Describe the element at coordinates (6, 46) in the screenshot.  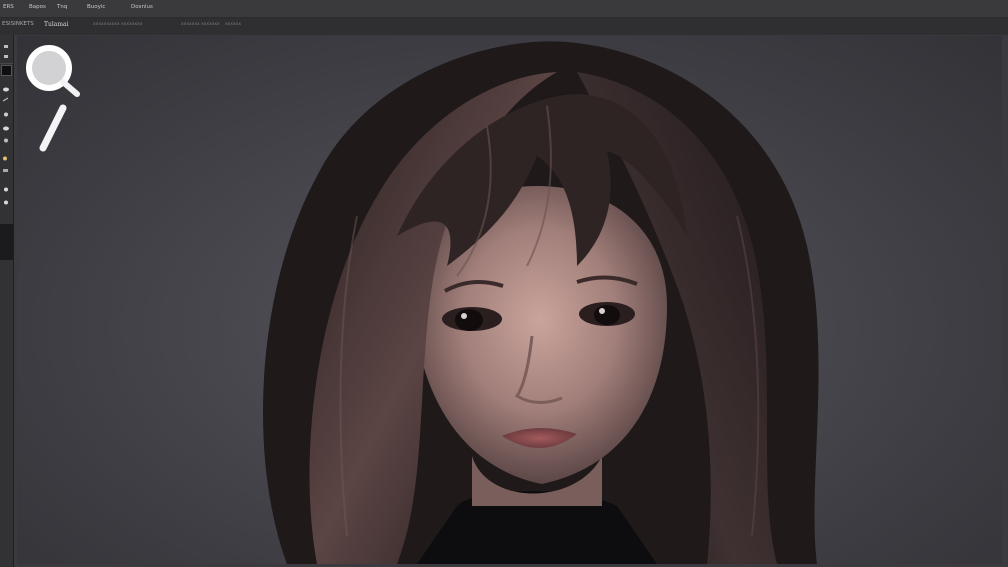
I see `move-tool-icon` at that location.